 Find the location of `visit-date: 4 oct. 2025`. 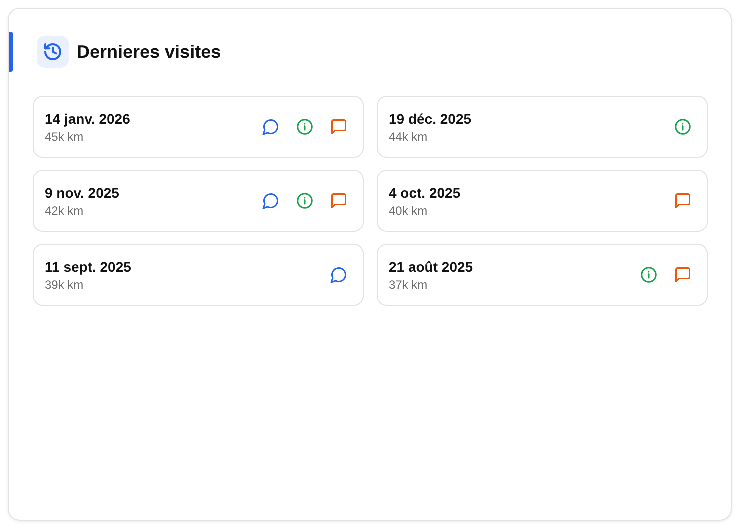

visit-date: 4 oct. 2025 is located at coordinates (425, 192).